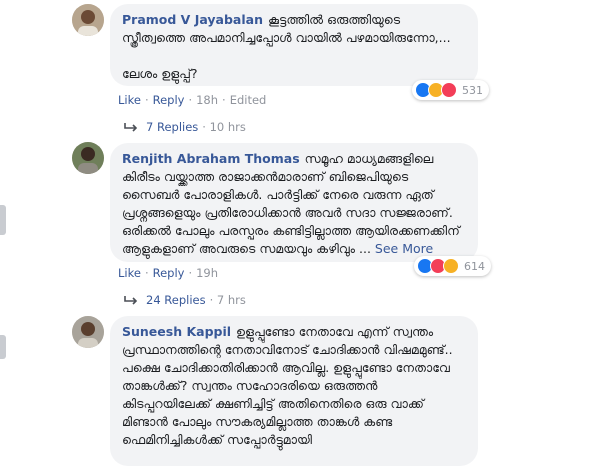 The image size is (600, 466). Describe the element at coordinates (172, 127) in the screenshot. I see `replies-count: 7 Replies` at that location.